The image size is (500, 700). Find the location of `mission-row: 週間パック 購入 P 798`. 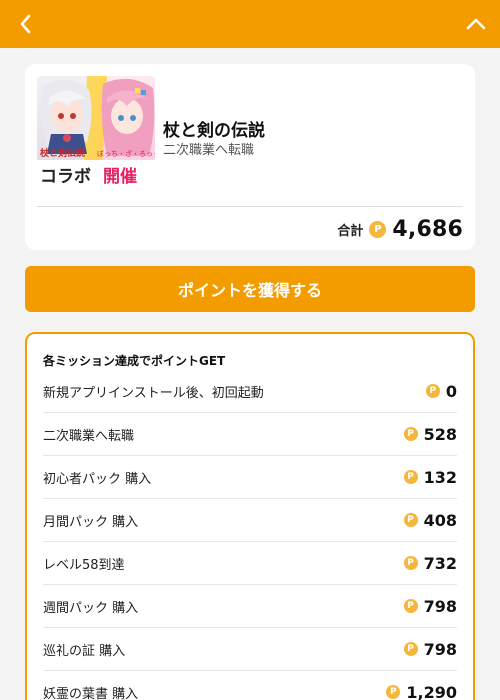

mission-row: 週間パック 購入 P 798 is located at coordinates (250, 606).